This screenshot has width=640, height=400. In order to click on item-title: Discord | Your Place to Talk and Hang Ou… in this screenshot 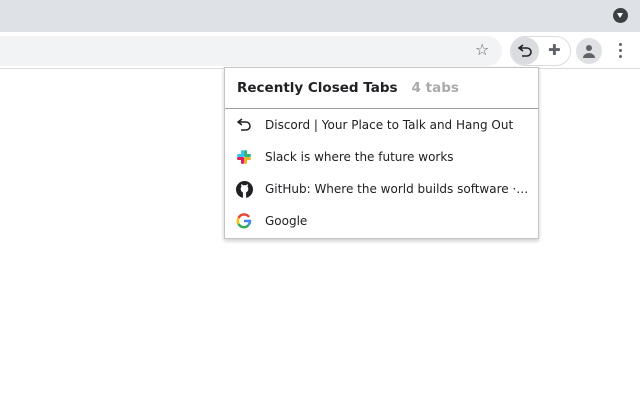, I will do `click(389, 125)`.